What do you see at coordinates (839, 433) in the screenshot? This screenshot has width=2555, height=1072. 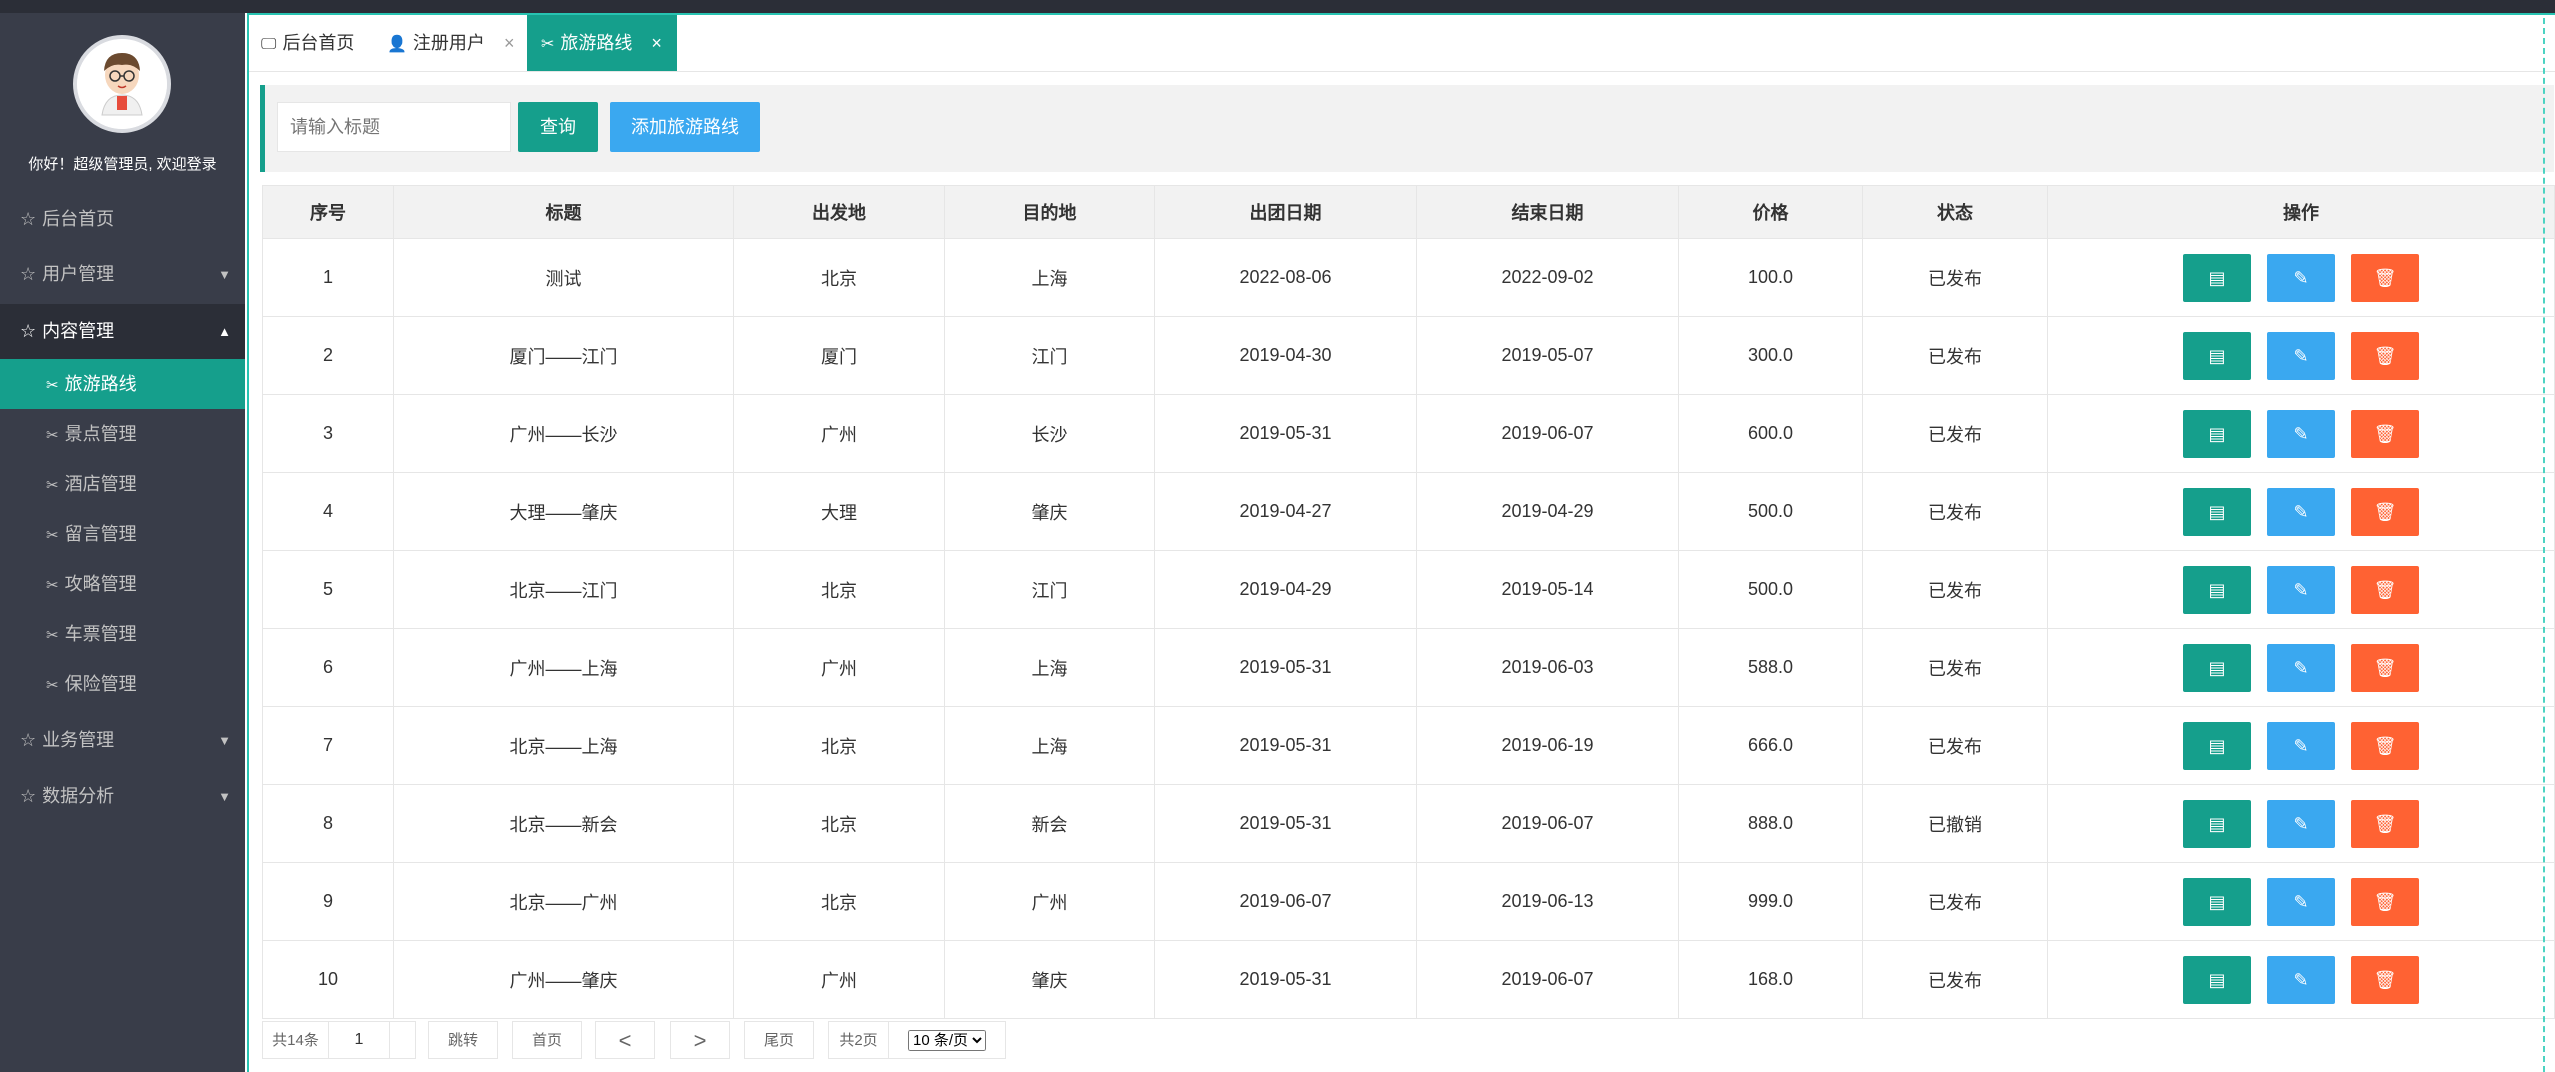 I see `cell-from: 广州` at bounding box center [839, 433].